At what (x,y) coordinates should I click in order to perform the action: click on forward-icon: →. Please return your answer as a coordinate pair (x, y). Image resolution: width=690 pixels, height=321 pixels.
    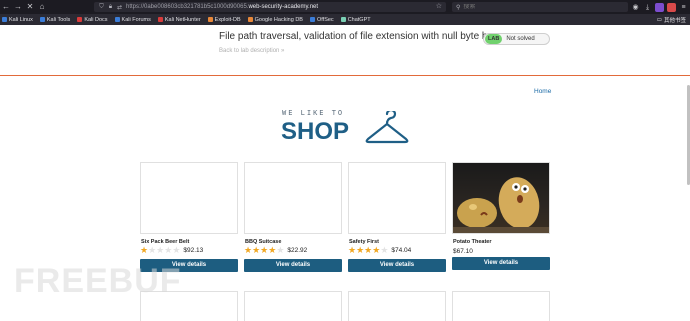
    Looking at the image, I should click on (18, 7).